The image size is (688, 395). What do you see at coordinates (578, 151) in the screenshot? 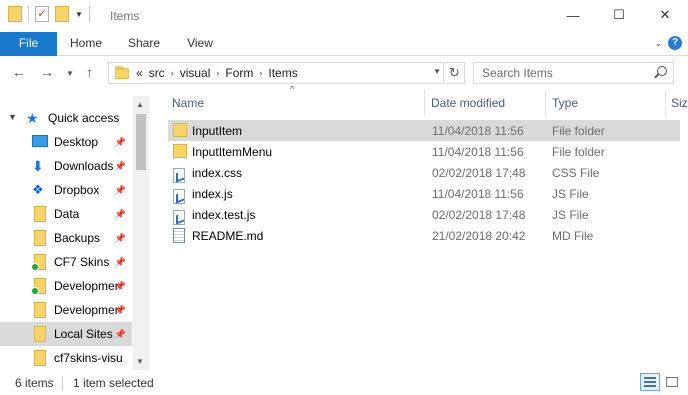
I see `file-type: File folder` at bounding box center [578, 151].